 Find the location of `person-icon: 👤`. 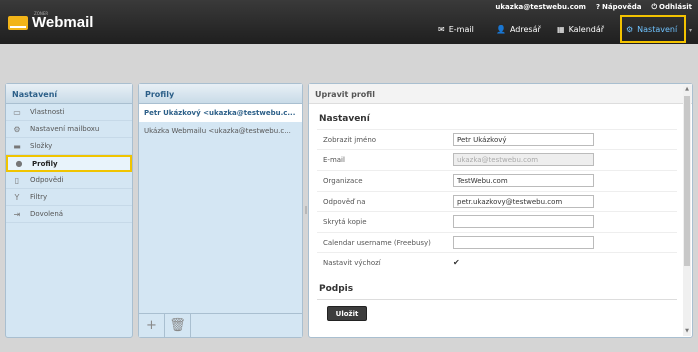

person-icon: 👤 is located at coordinates (501, 29).